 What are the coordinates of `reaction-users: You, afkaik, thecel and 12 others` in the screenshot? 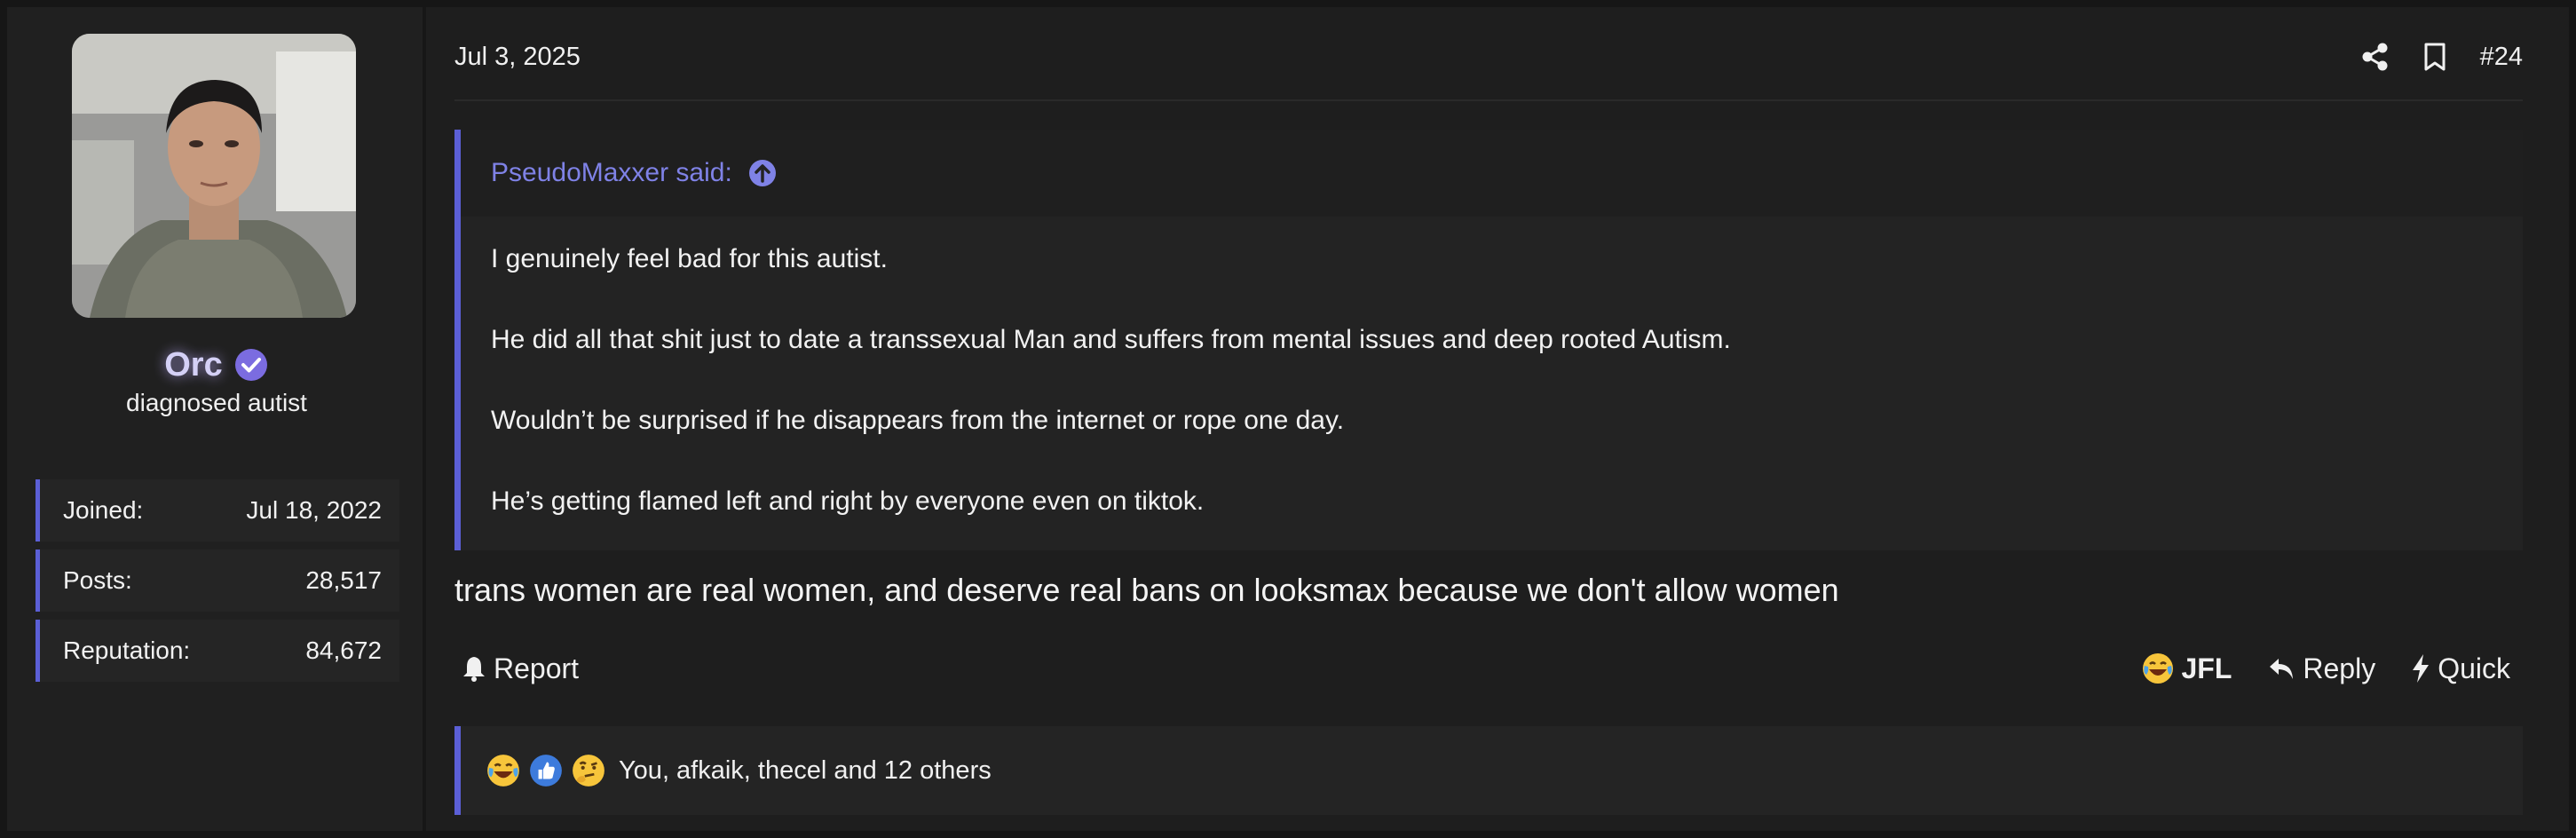 It's located at (805, 771).